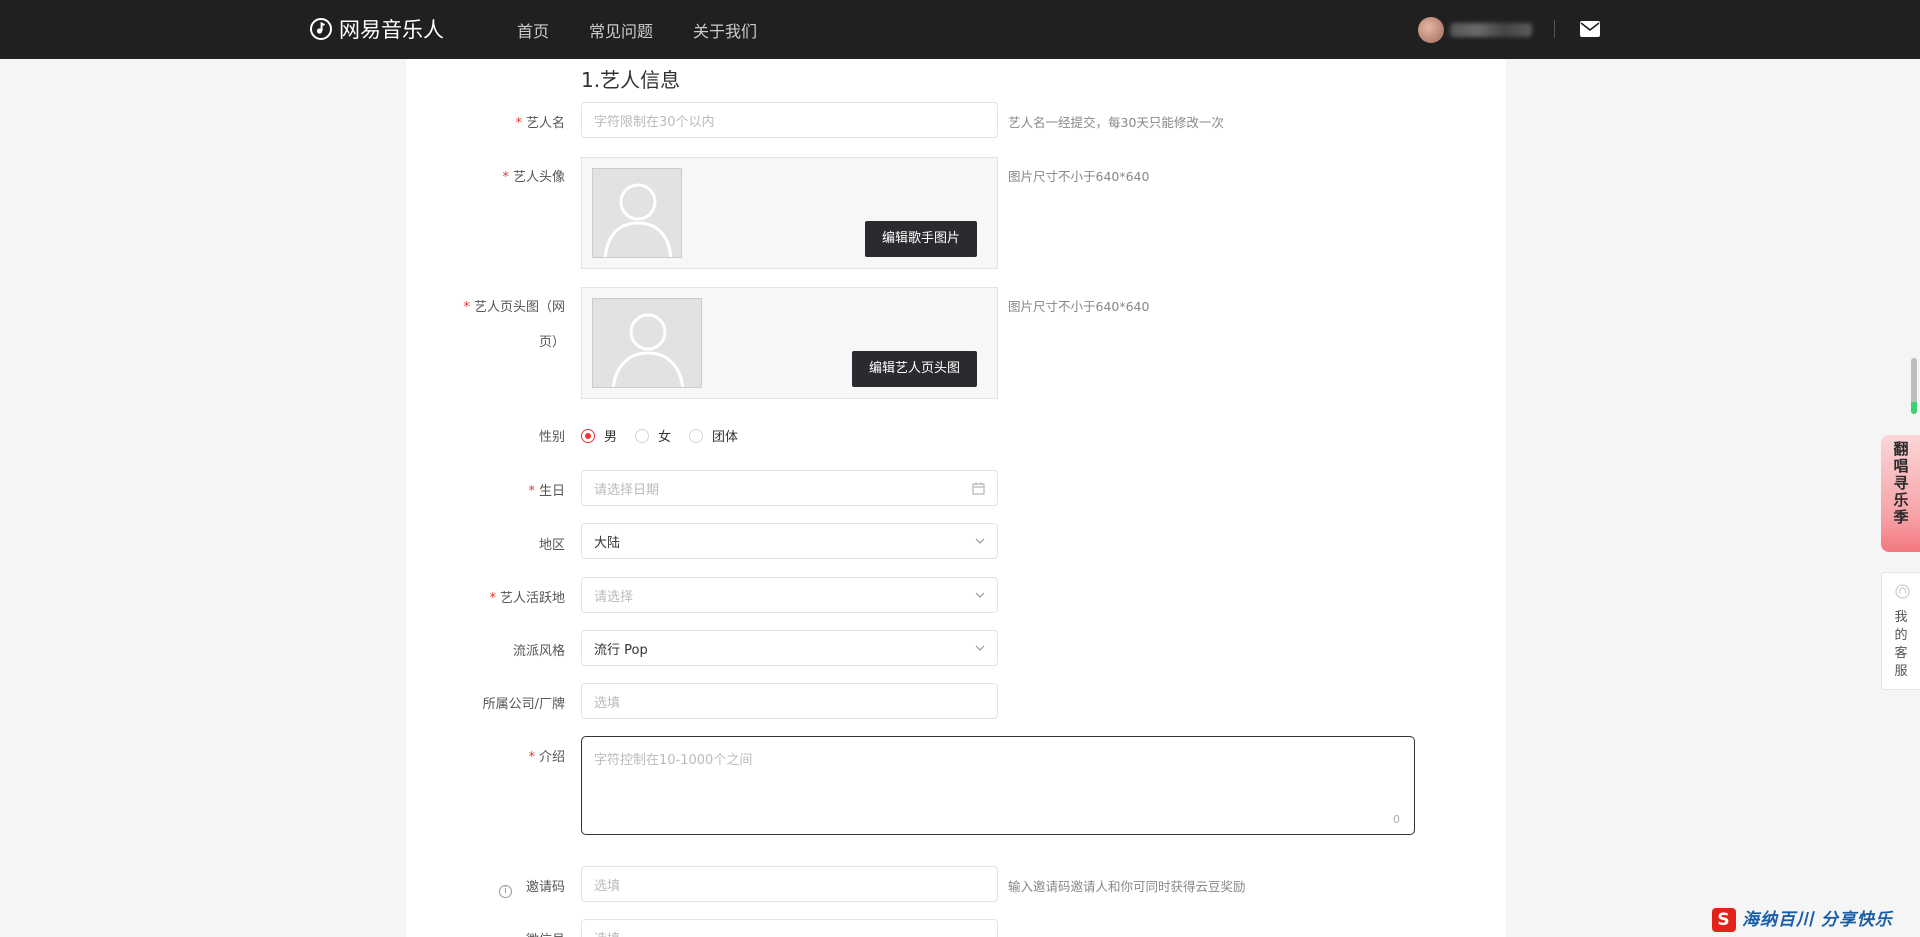 The height and width of the screenshot is (937, 1920). Describe the element at coordinates (657, 29) in the screenshot. I see `main-nav: 首页 常见问题 关于我们` at that location.